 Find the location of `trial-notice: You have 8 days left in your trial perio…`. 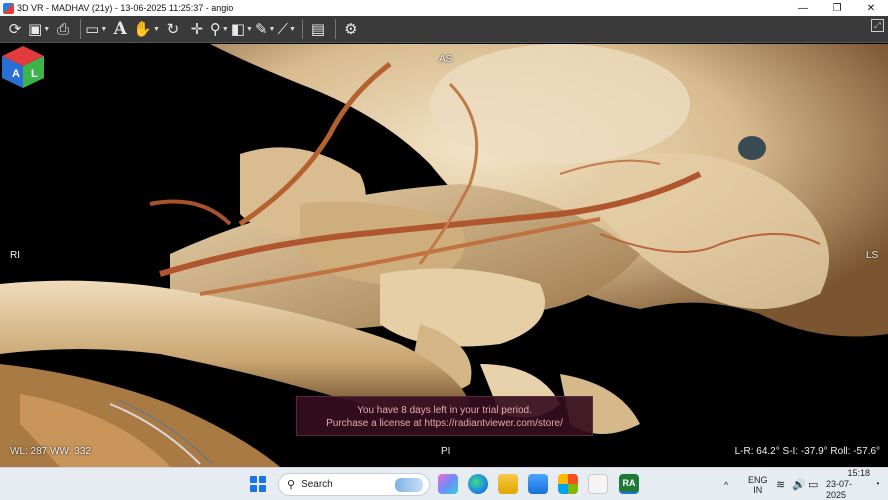

trial-notice: You have 8 days left in your trial perio… is located at coordinates (444, 416).